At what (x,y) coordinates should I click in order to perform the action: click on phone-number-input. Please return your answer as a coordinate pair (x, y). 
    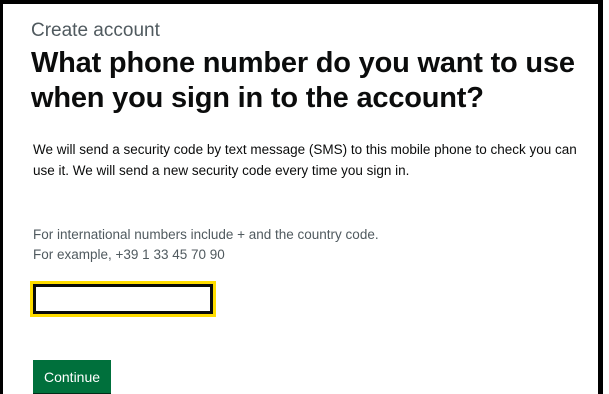
    Looking at the image, I should click on (123, 299).